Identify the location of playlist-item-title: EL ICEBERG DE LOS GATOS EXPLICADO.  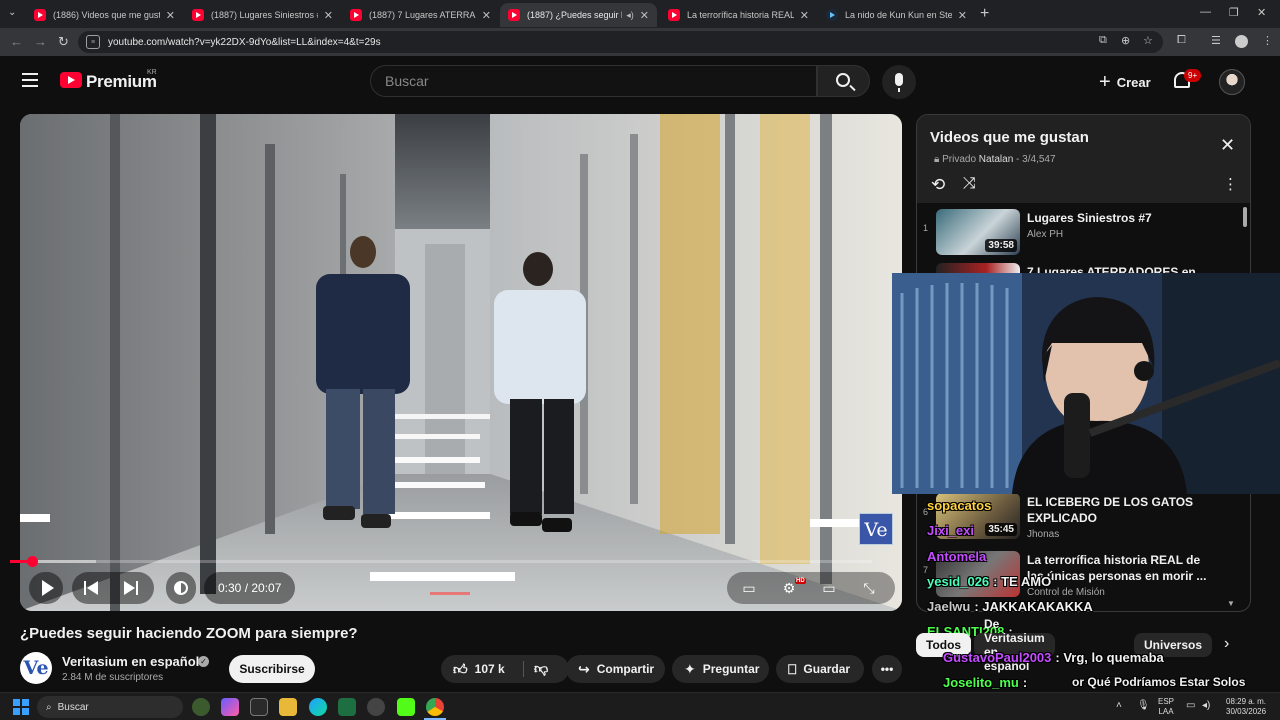
(1117, 510).